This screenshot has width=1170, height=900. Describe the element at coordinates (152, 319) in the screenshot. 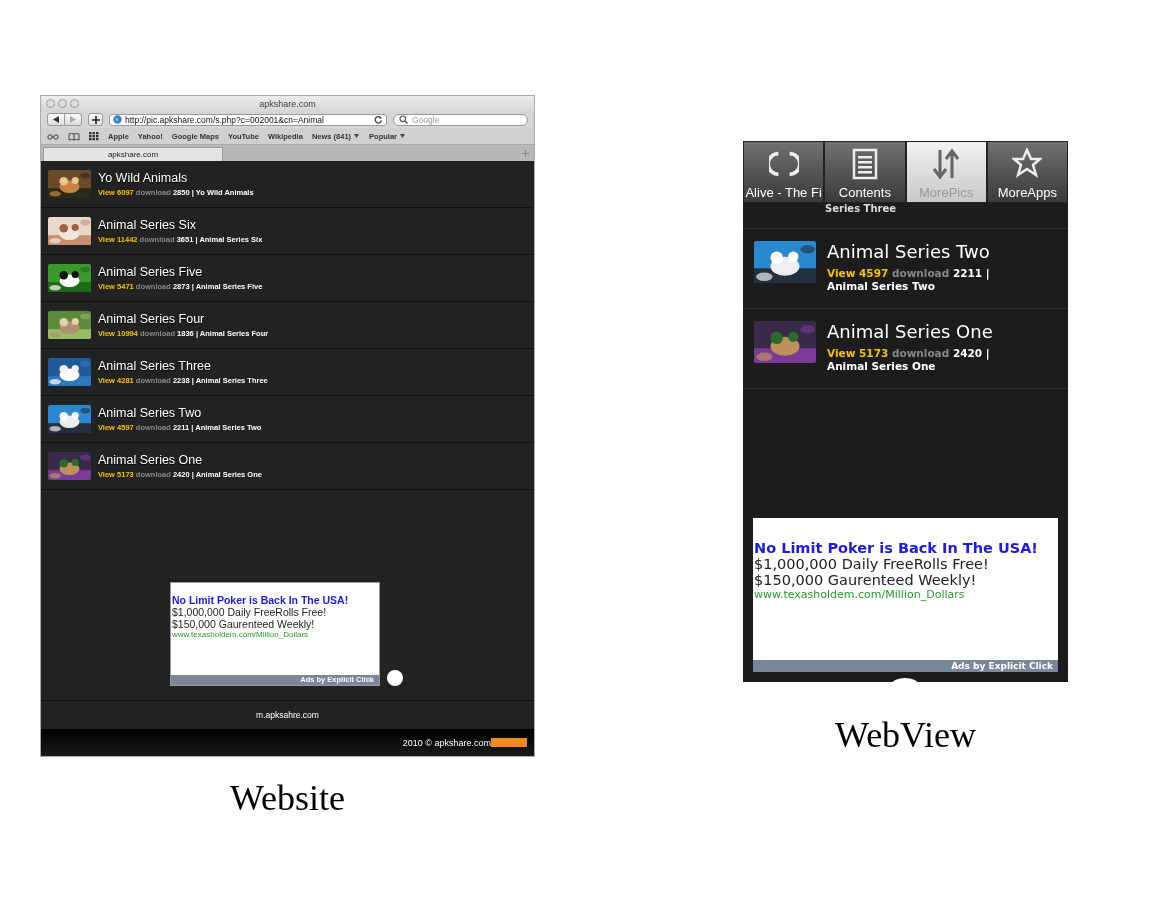

I see `item-title: Animal Series Four` at that location.